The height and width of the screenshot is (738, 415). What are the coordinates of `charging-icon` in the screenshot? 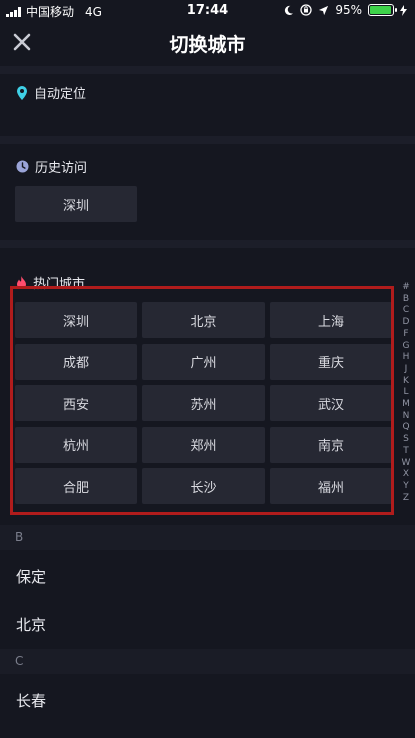 It's located at (403, 10).